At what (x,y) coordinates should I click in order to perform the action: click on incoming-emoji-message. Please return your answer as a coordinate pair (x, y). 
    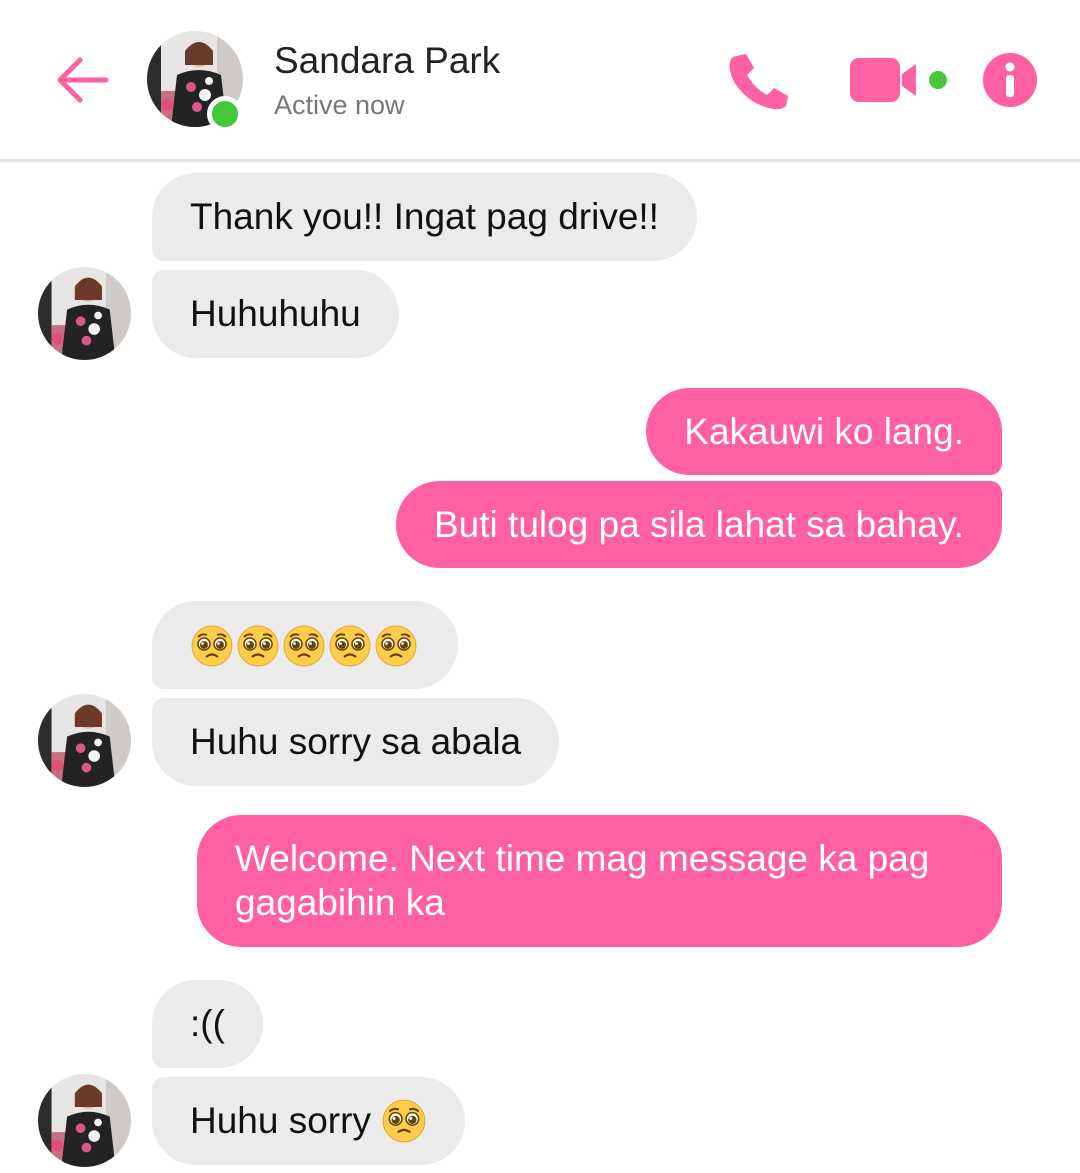
    Looking at the image, I should click on (305, 645).